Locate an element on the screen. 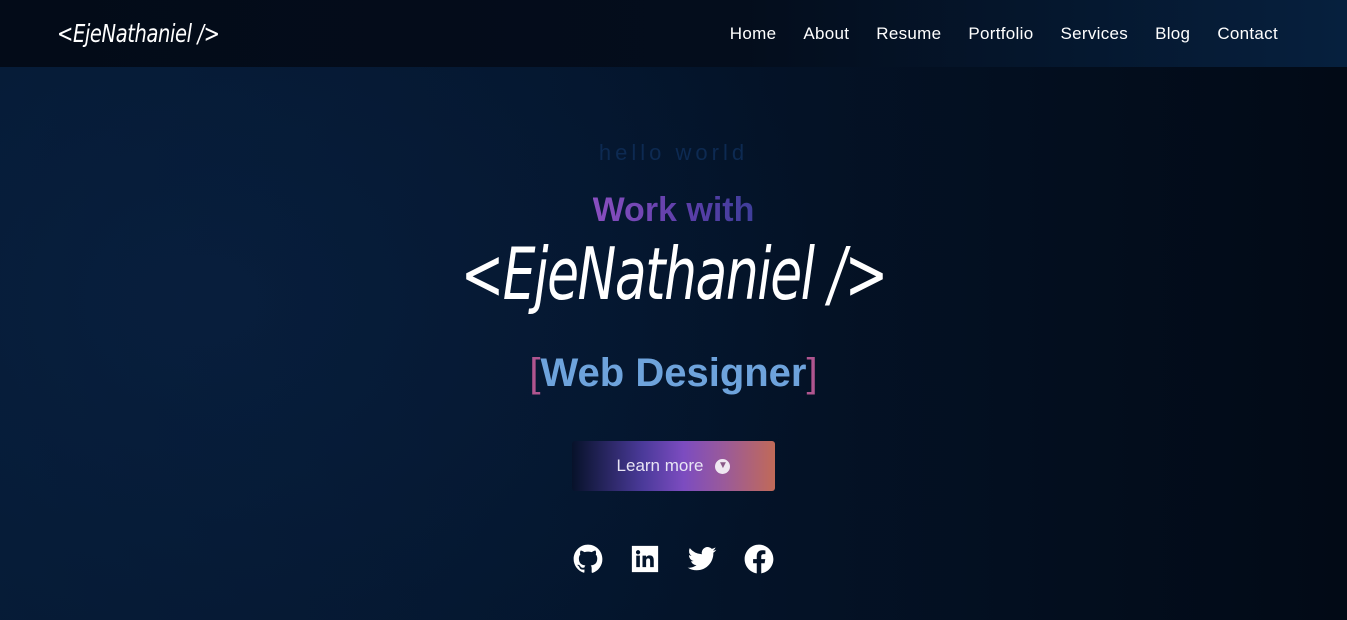  role-text: Web Designer is located at coordinates (673, 373).